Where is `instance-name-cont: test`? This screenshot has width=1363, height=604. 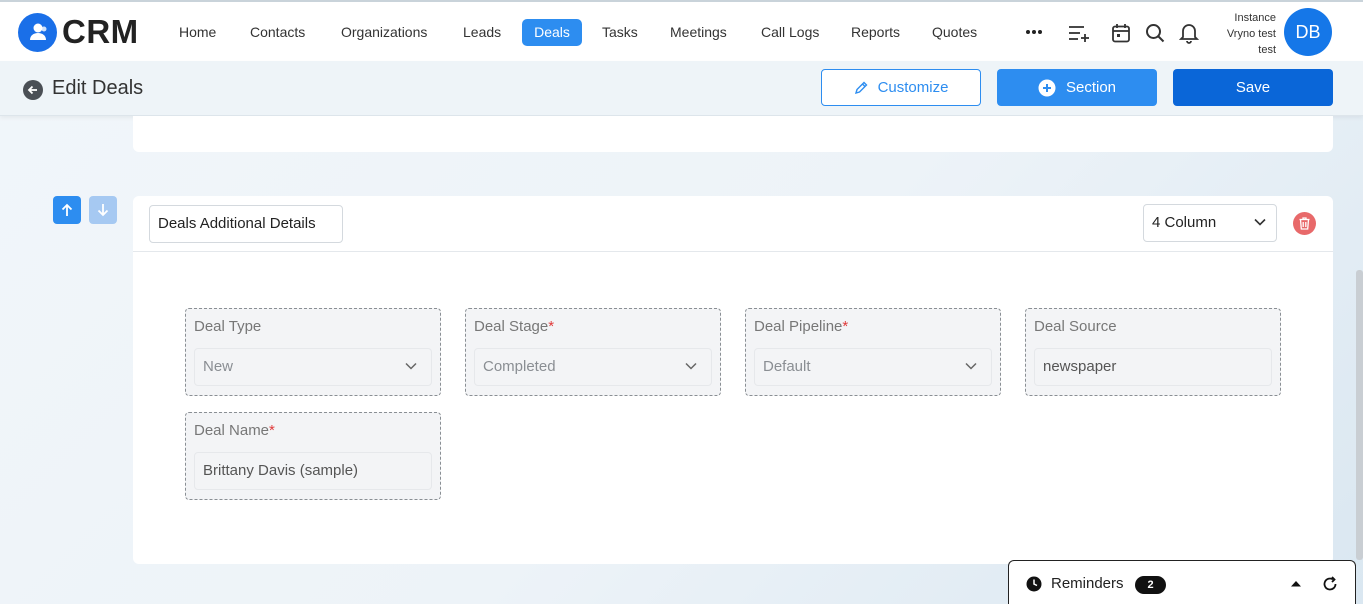
instance-name-cont: test is located at coordinates (1267, 50).